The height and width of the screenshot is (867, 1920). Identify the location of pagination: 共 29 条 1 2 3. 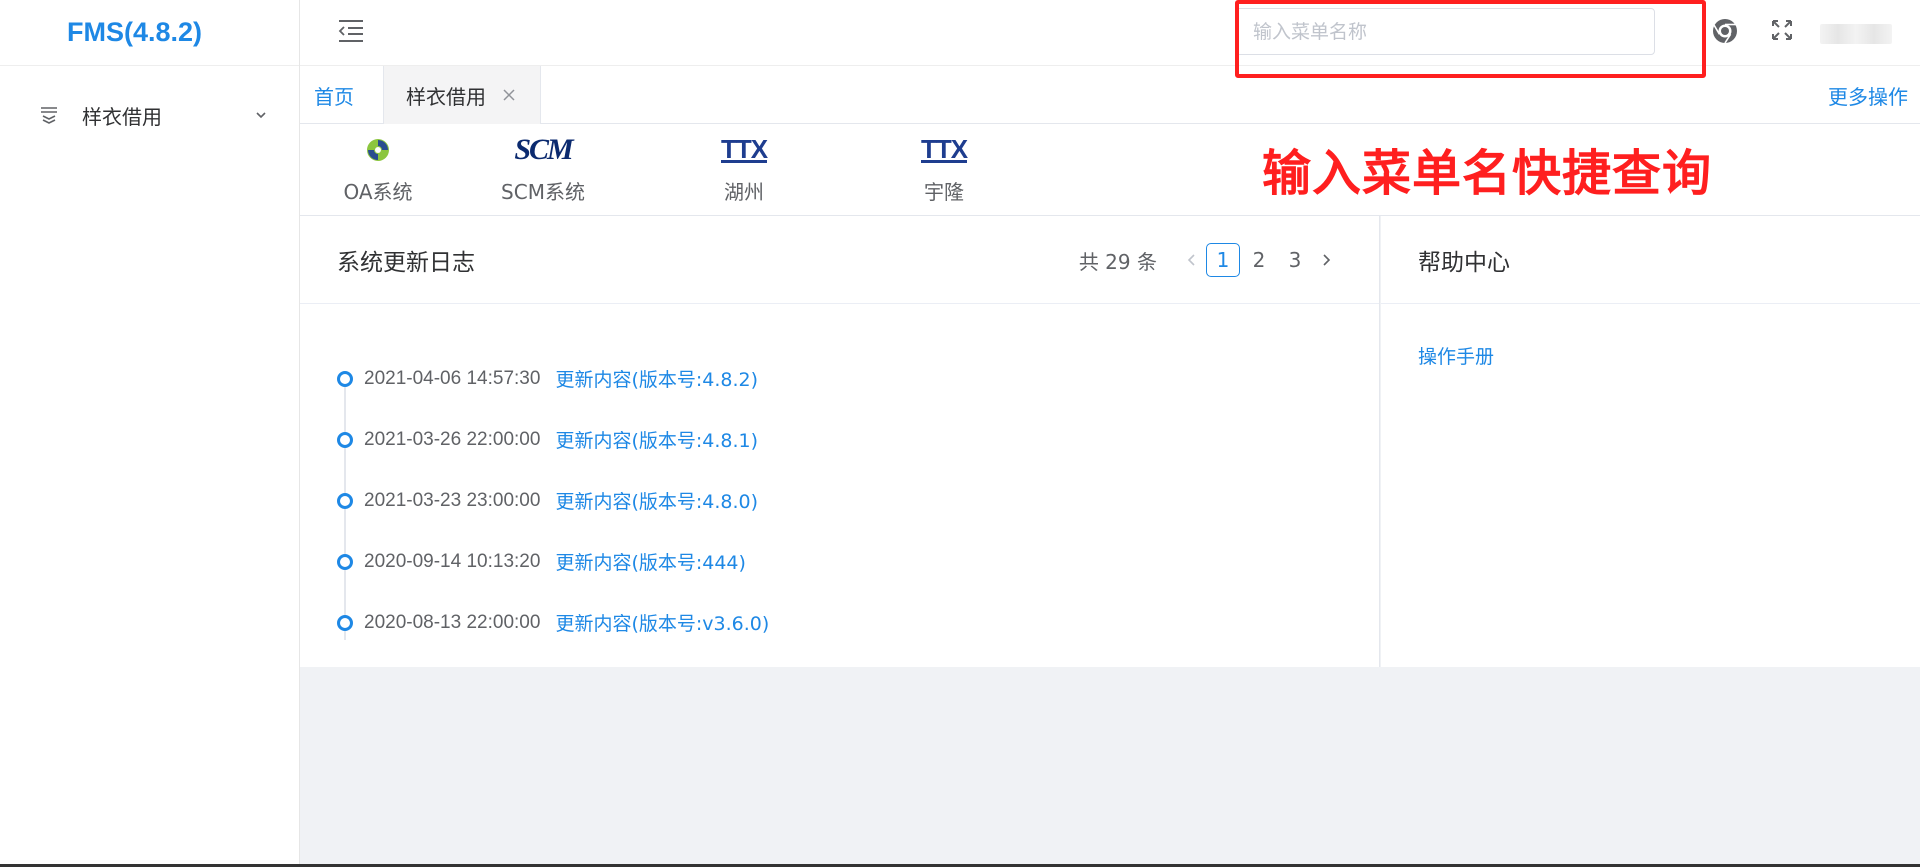
(1209, 260).